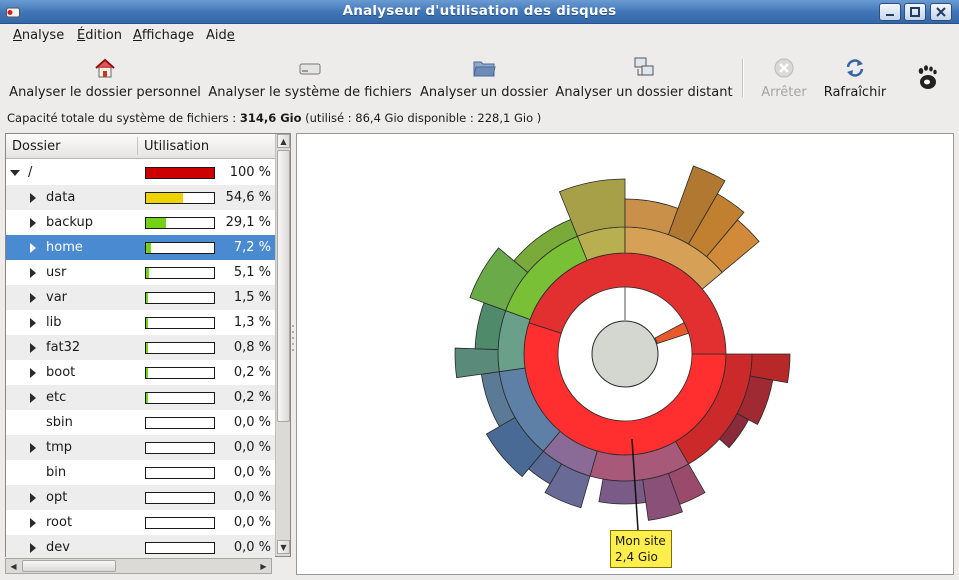  I want to click on tree-row-boot: boot 0,2 %, so click(140, 372).